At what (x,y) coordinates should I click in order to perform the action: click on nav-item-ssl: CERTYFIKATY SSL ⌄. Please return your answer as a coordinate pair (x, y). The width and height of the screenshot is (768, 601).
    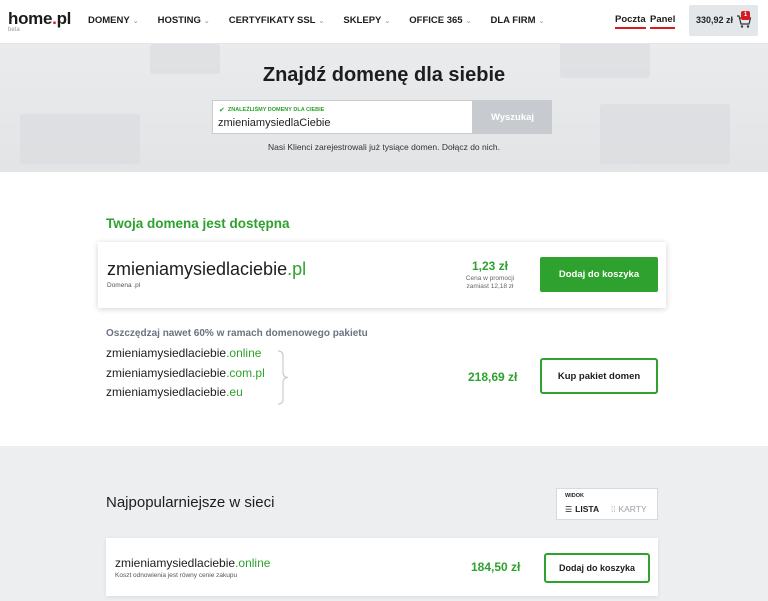
    Looking at the image, I should click on (277, 20).